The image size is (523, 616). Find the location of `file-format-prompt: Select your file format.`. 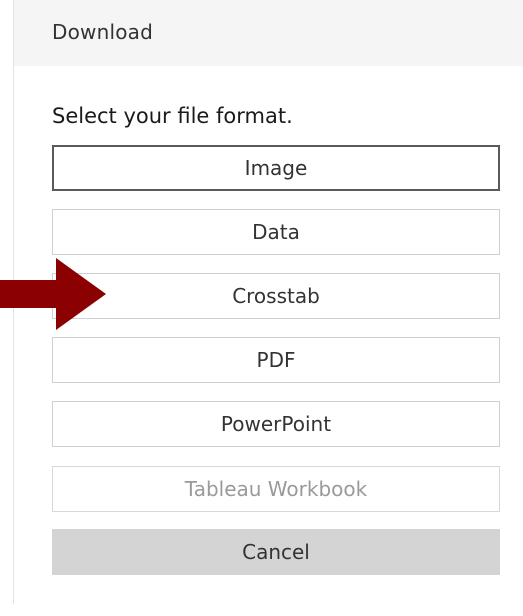

file-format-prompt: Select your file format. is located at coordinates (172, 116).